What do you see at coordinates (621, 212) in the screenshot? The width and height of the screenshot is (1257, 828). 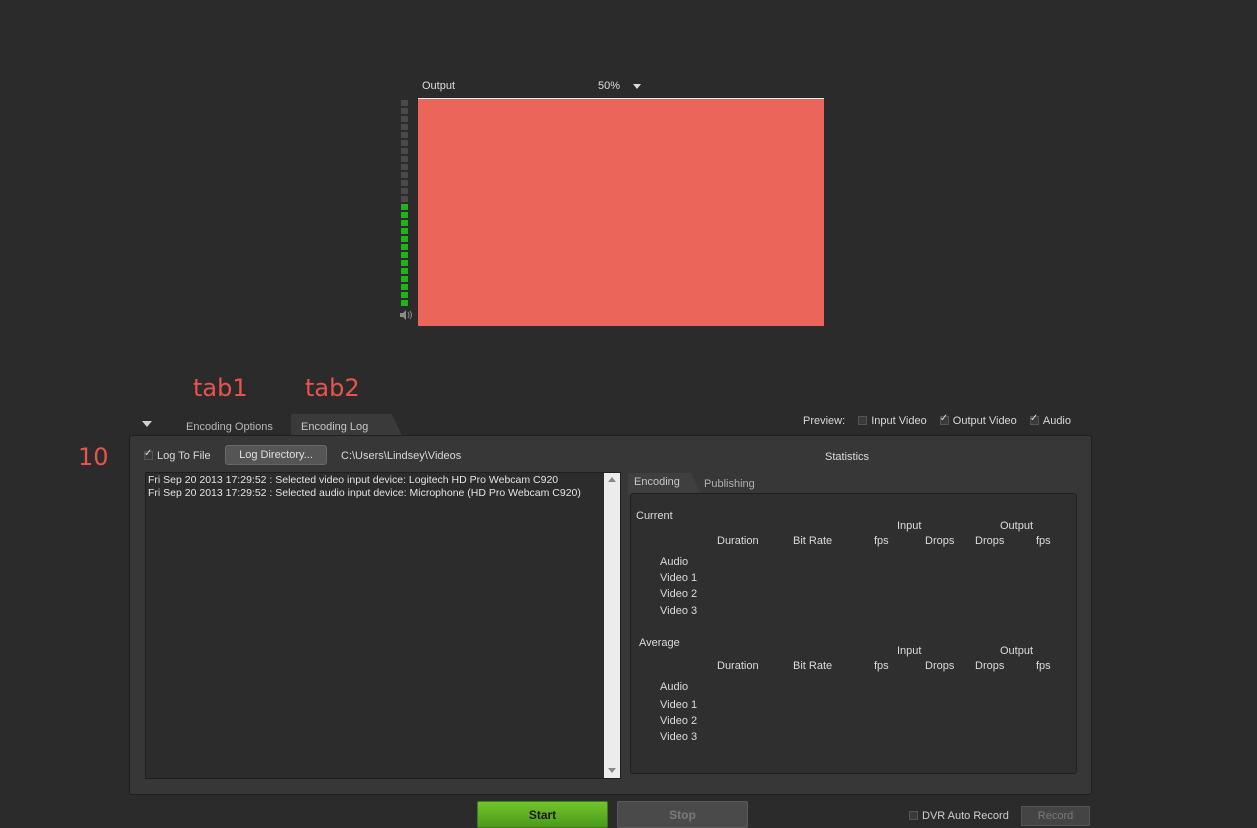 I see `output-preview` at bounding box center [621, 212].